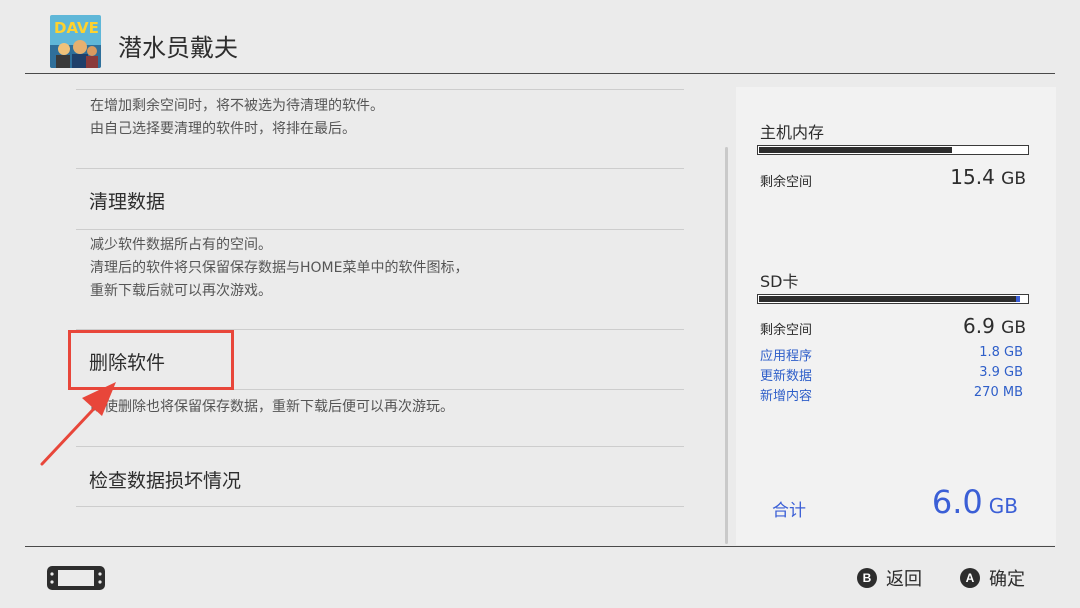  I want to click on sd-row-label-apps: 应用程序, so click(786, 356).